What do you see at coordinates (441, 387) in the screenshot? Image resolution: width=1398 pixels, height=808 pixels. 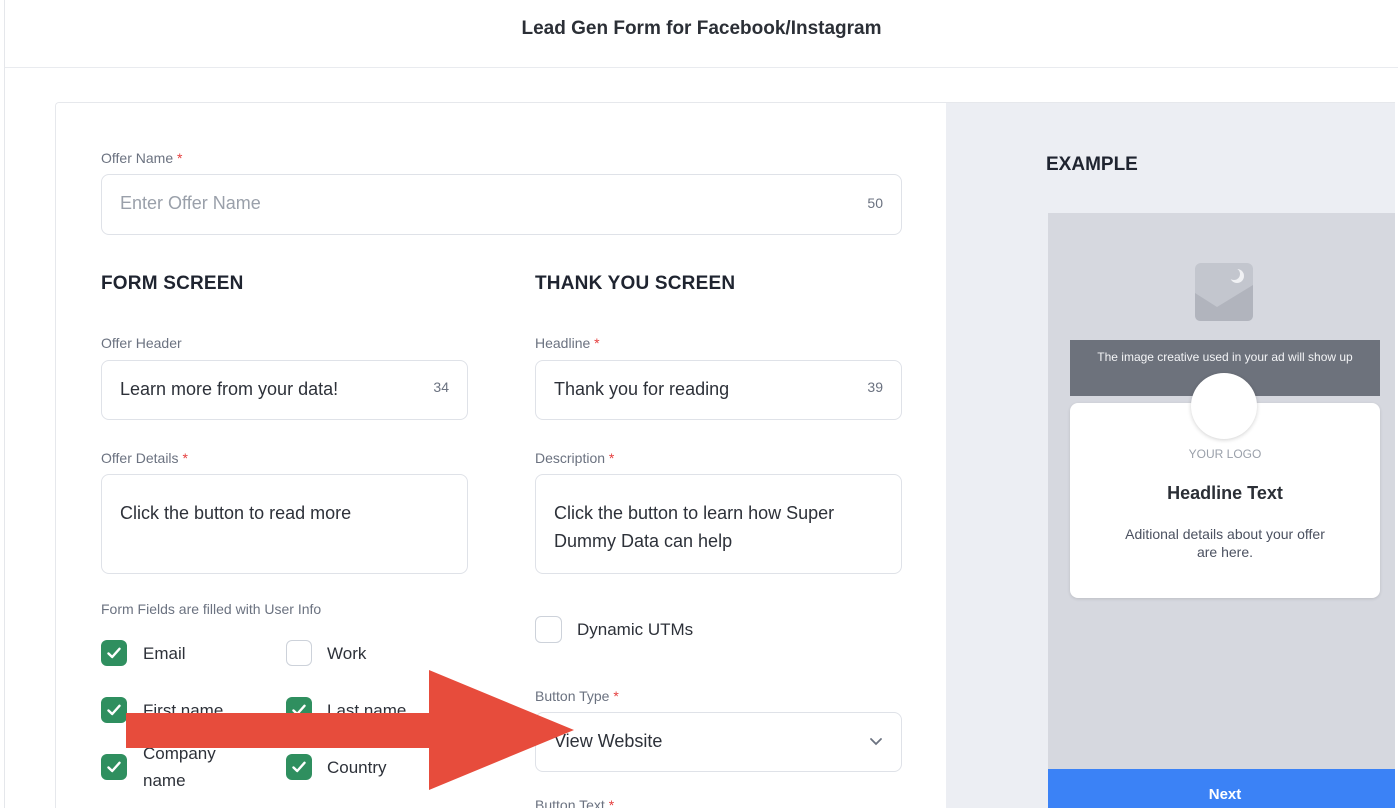 I see `char-counter: 34` at bounding box center [441, 387].